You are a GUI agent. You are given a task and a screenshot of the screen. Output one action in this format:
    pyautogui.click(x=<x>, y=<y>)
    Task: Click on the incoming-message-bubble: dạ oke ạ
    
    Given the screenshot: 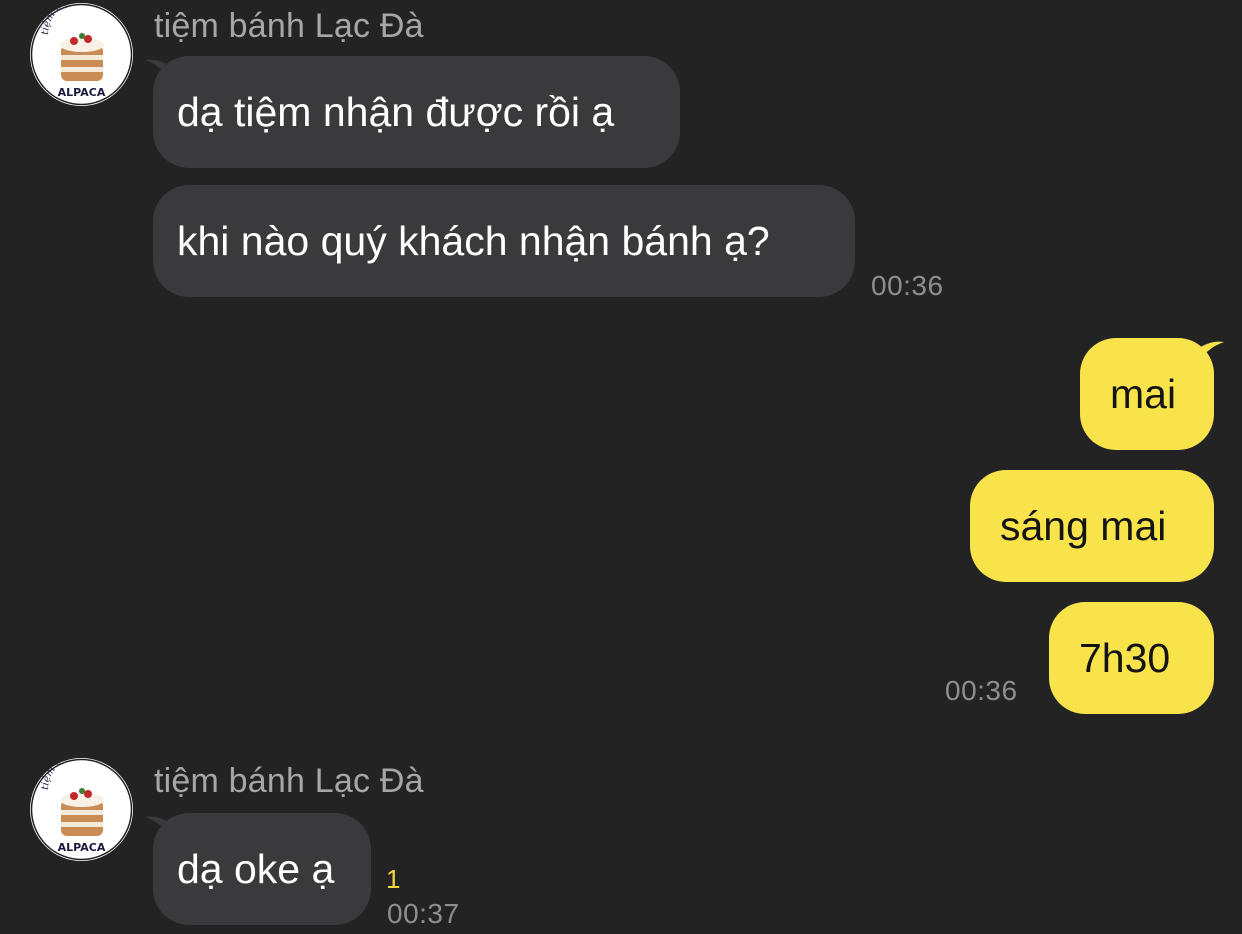 What is the action you would take?
    pyautogui.click(x=262, y=869)
    